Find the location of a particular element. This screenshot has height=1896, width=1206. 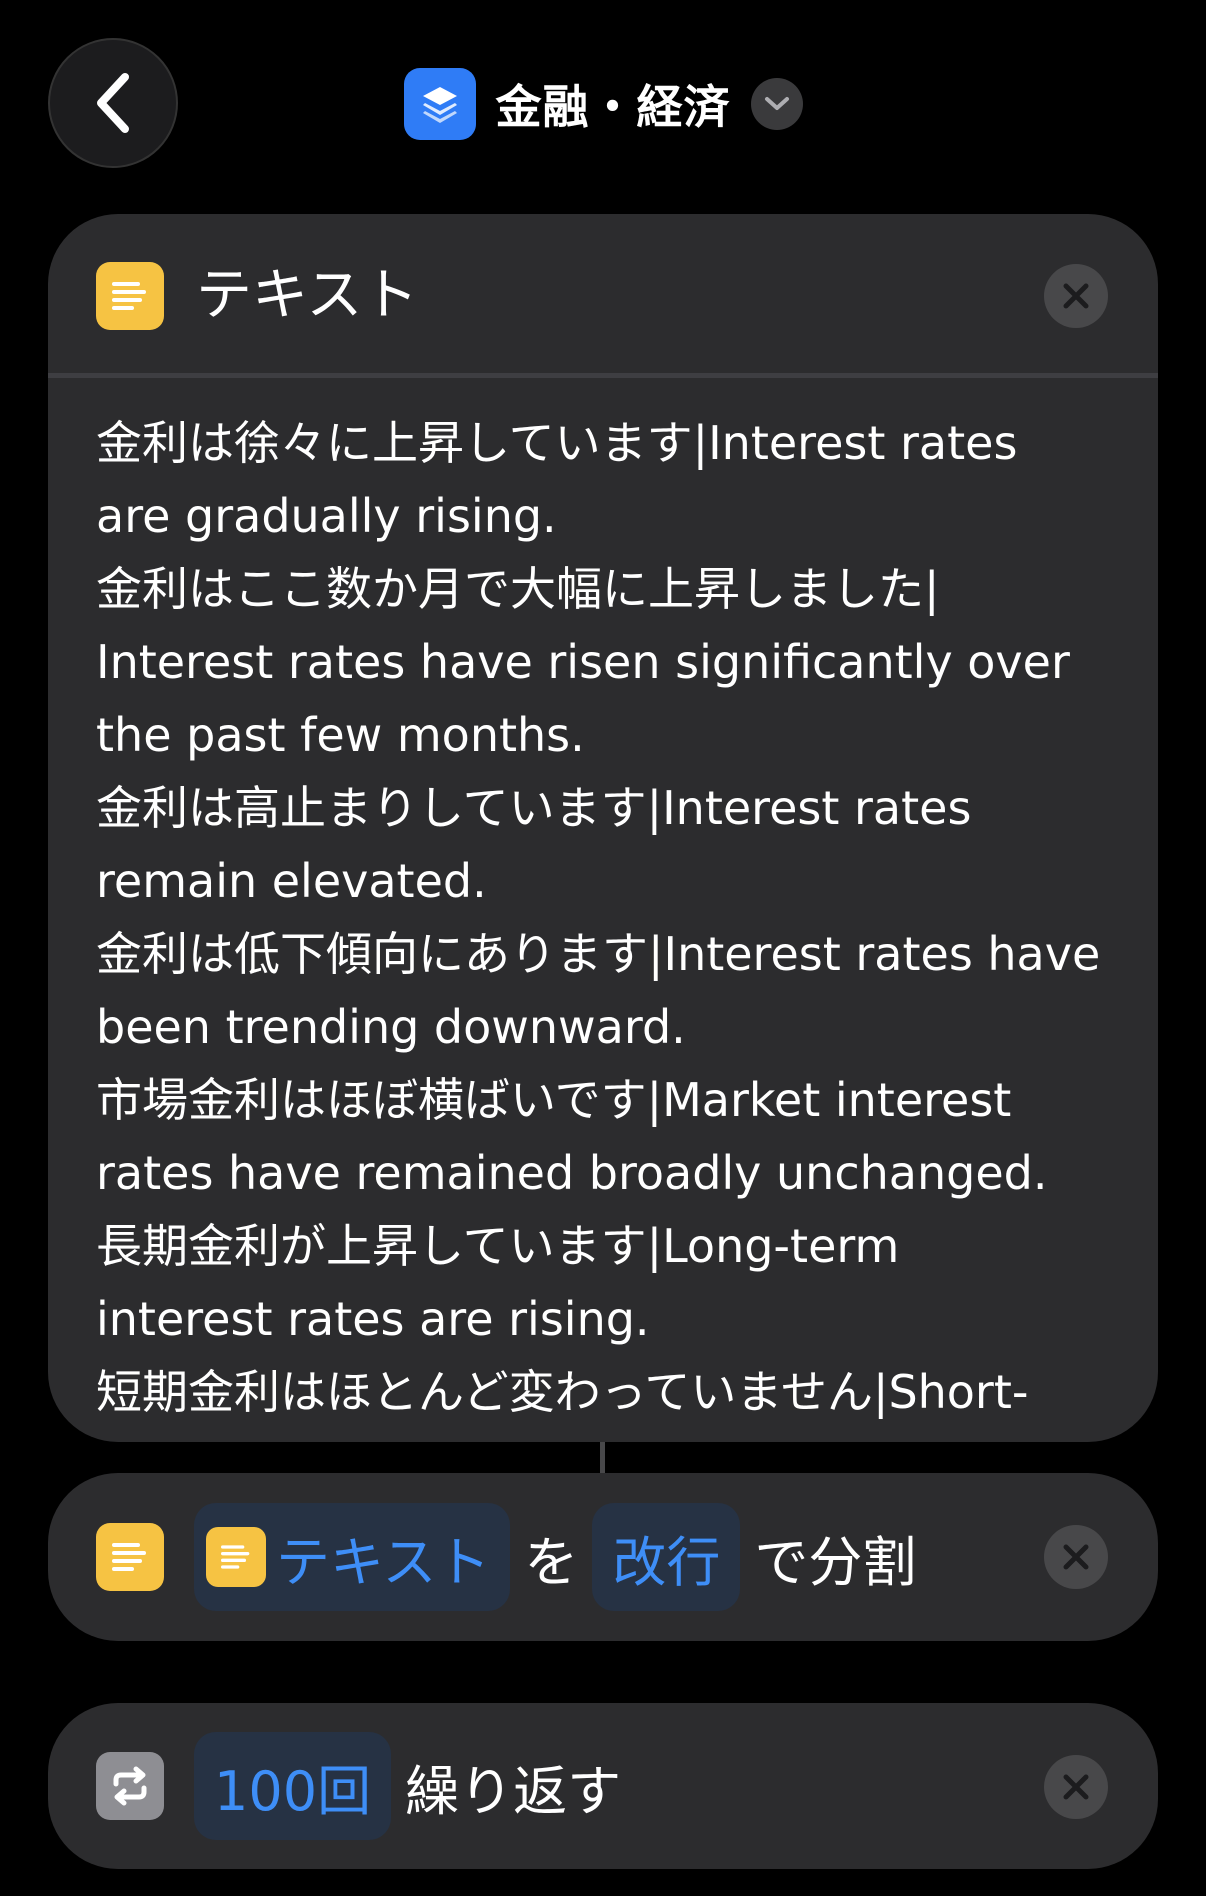

repeat-suffix-text: 繰り返す is located at coordinates (513, 1791).